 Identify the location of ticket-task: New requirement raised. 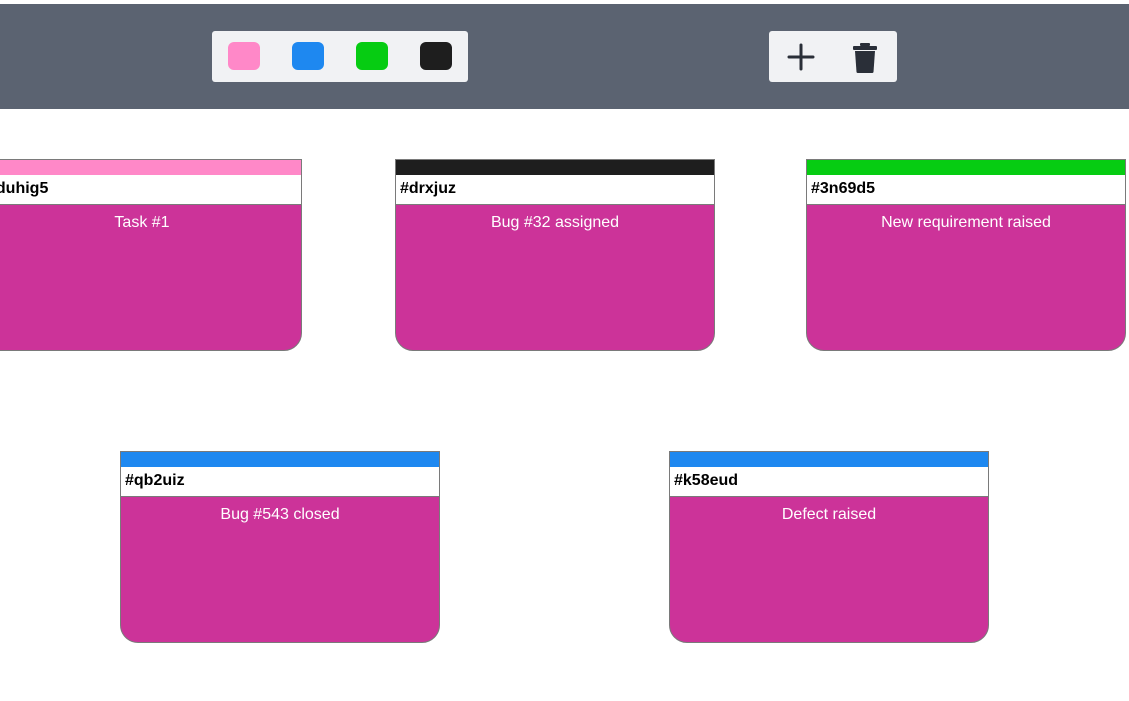
(966, 222).